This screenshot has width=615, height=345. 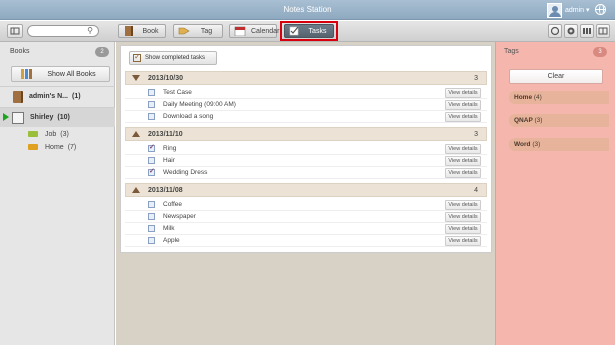 I want to click on task-row: Download a song View details, so click(x=306, y=117).